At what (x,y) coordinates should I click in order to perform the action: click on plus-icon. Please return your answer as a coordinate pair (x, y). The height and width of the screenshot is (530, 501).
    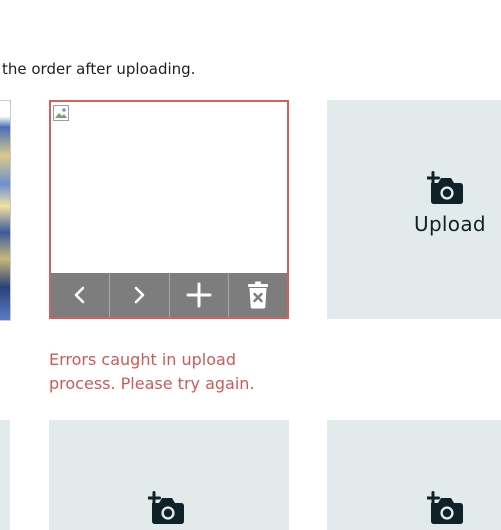
    Looking at the image, I should click on (199, 295).